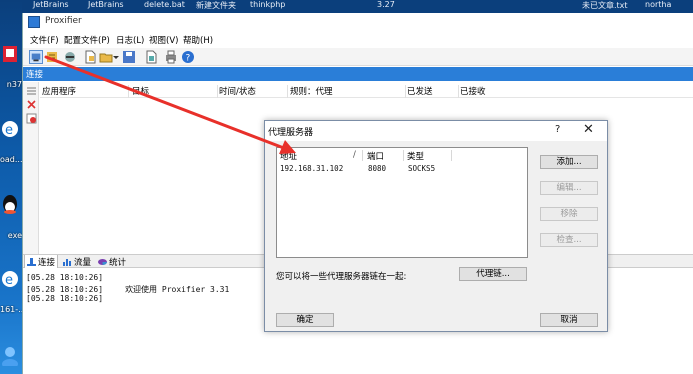  Describe the element at coordinates (106, 57) in the screenshot. I see `open-profile-icon` at that location.